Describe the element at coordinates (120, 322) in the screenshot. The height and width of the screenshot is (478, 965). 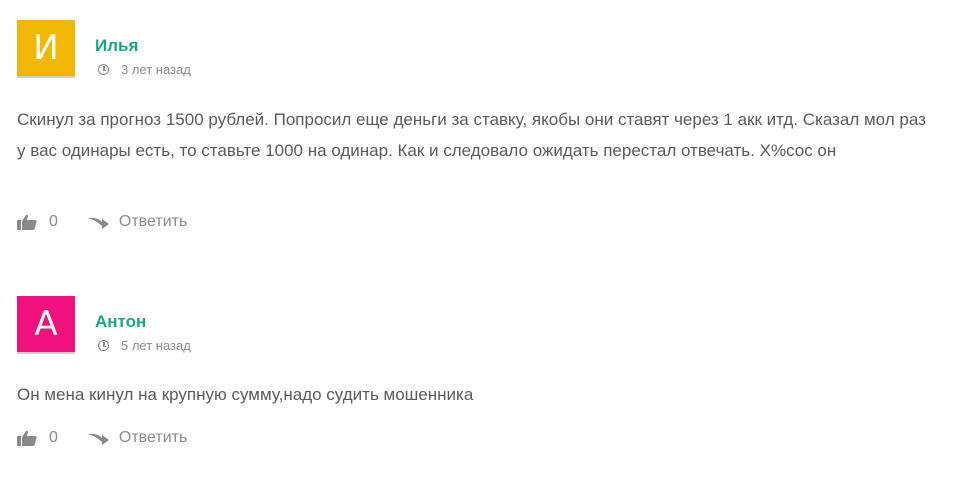
I see `comment-author: Антон` at that location.